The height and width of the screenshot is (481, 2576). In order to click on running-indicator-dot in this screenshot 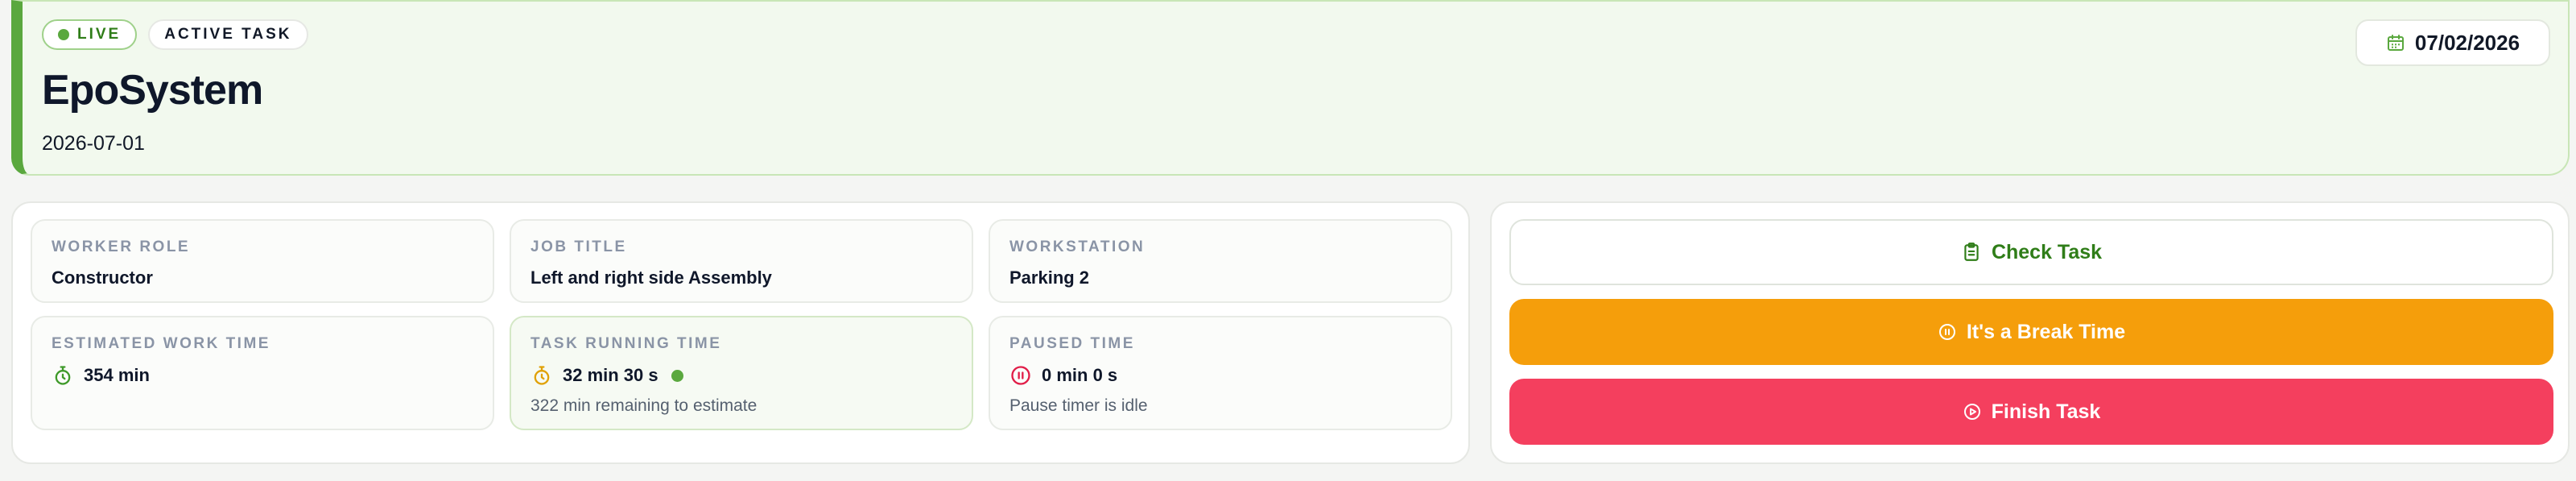, I will do `click(677, 375)`.